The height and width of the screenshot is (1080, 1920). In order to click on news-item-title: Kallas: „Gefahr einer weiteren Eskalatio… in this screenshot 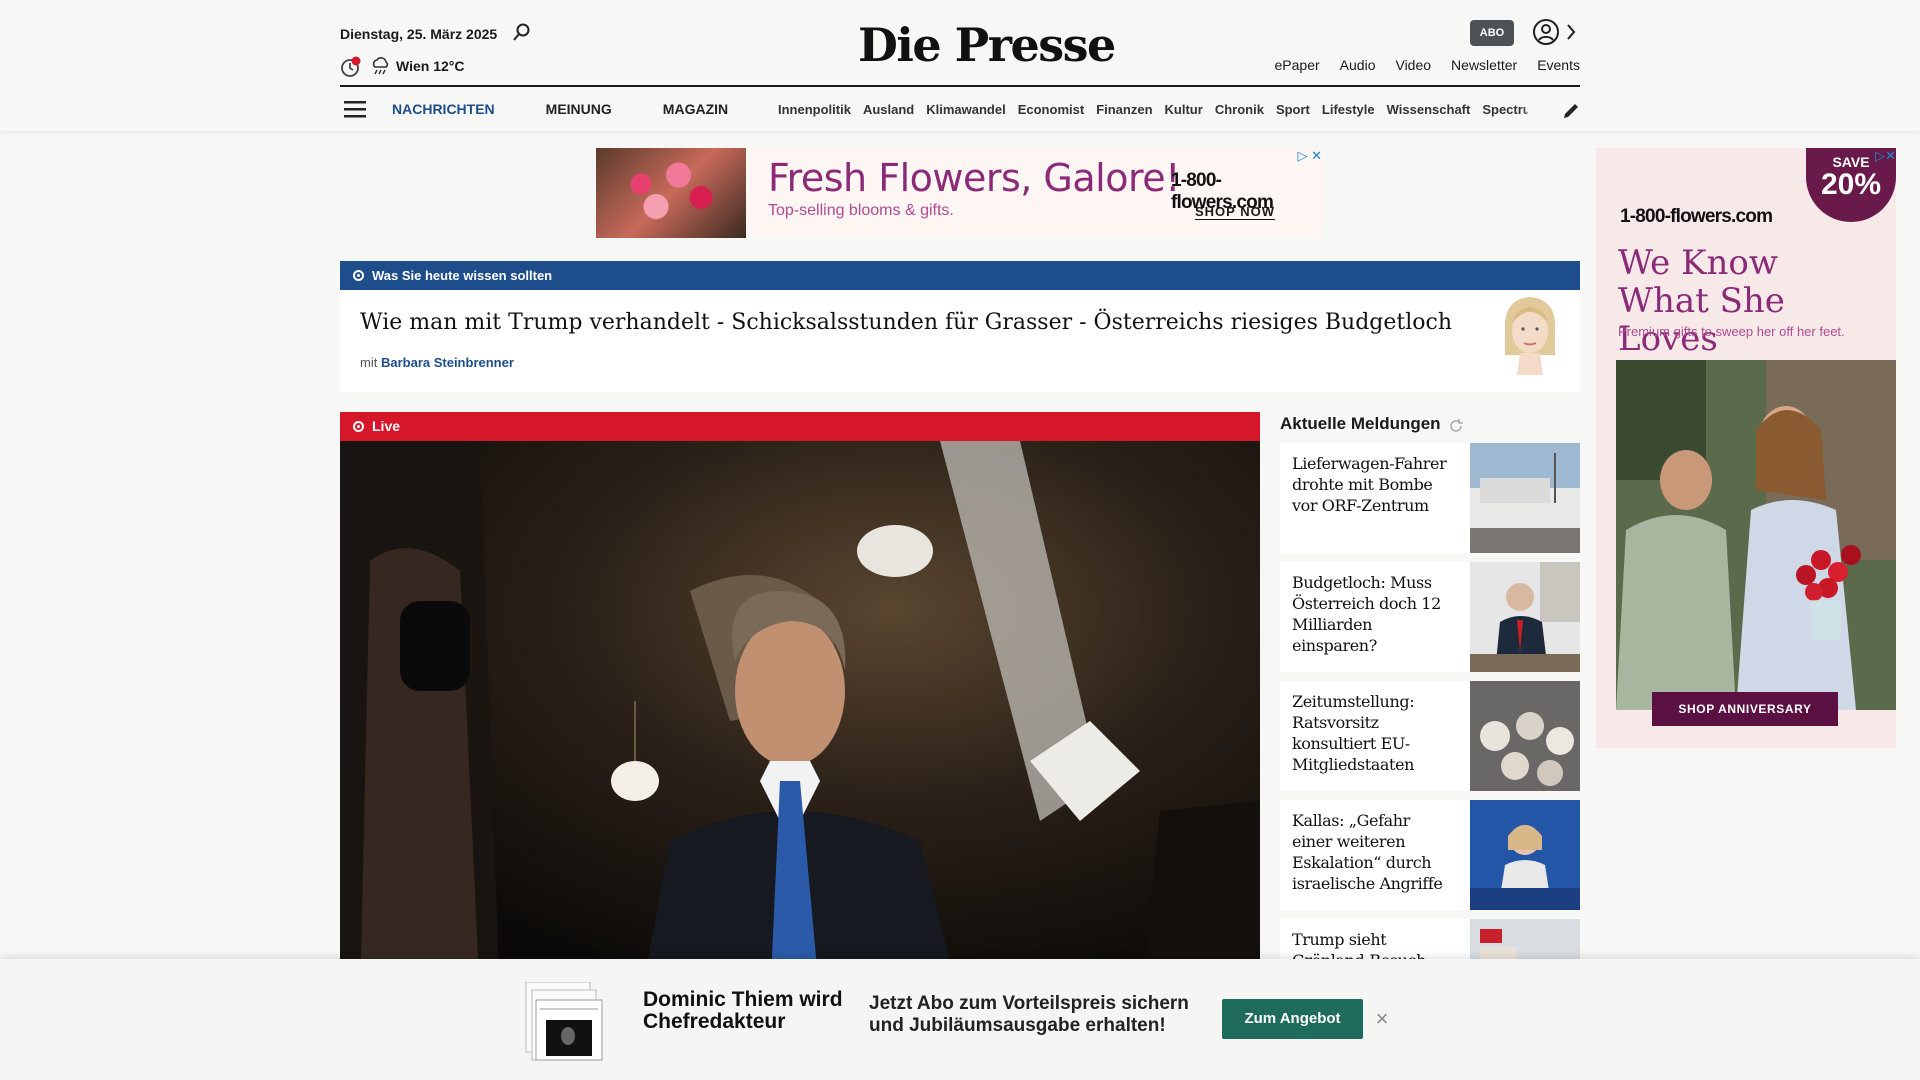, I will do `click(1367, 852)`.